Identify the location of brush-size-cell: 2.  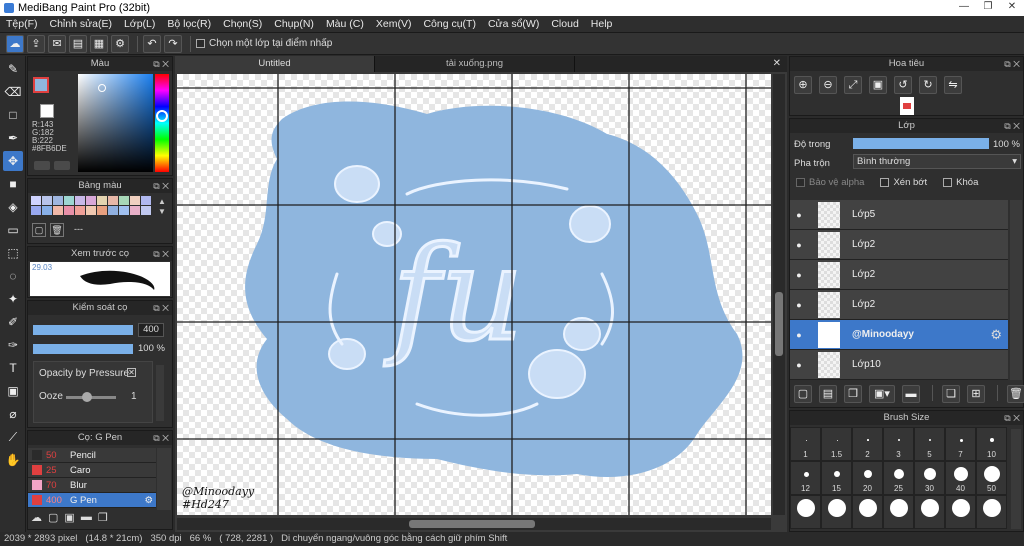
(867, 444).